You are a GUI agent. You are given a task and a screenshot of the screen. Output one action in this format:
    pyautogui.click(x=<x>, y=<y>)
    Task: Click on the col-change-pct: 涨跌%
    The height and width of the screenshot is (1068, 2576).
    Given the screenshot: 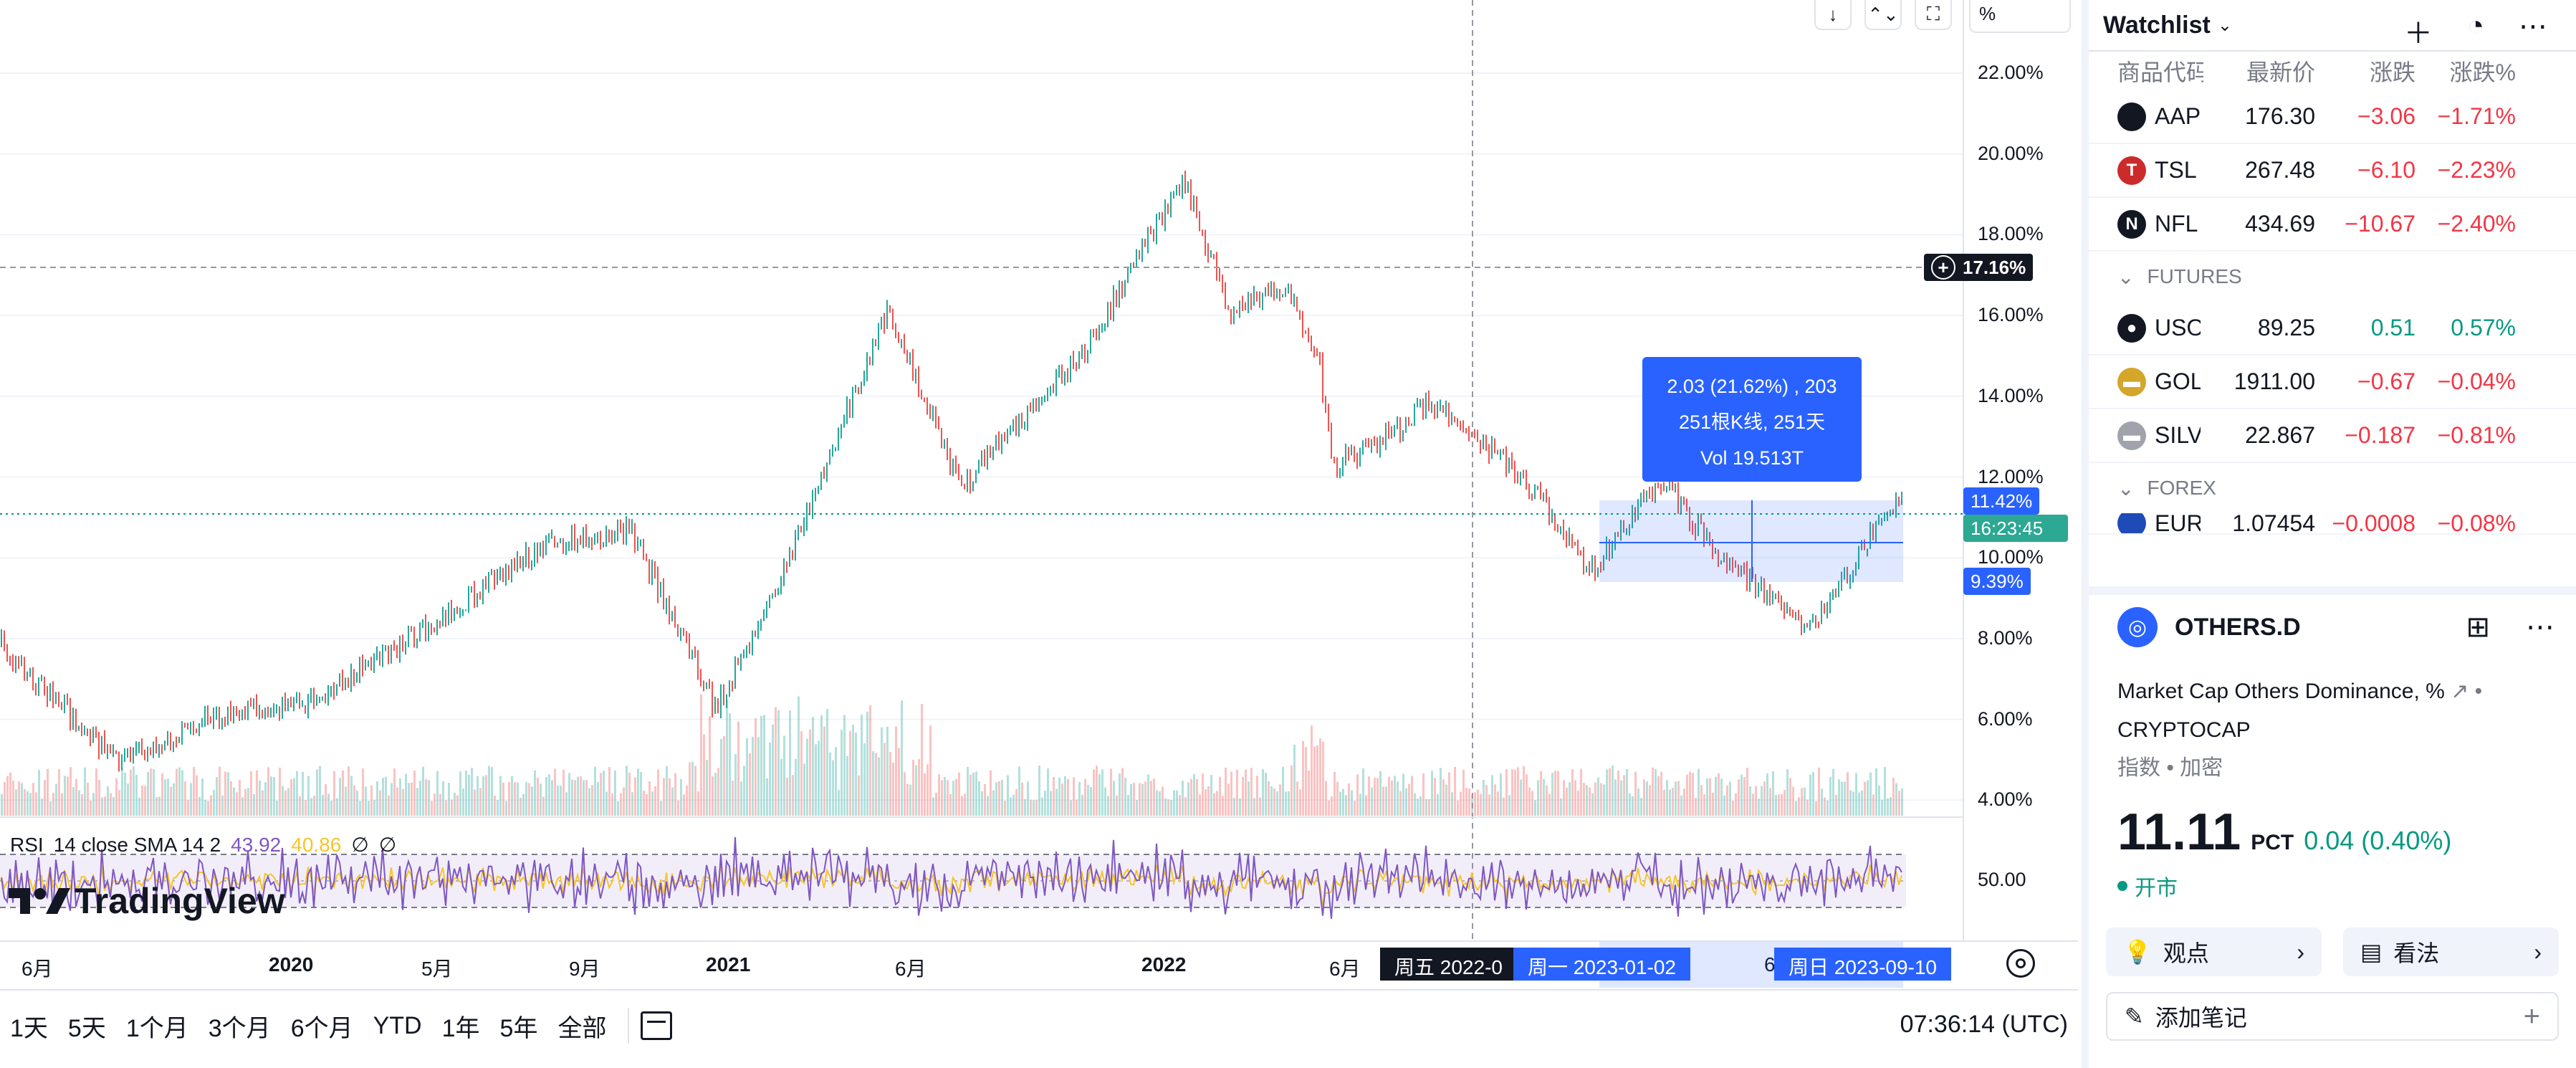 What is the action you would take?
    pyautogui.click(x=2465, y=70)
    